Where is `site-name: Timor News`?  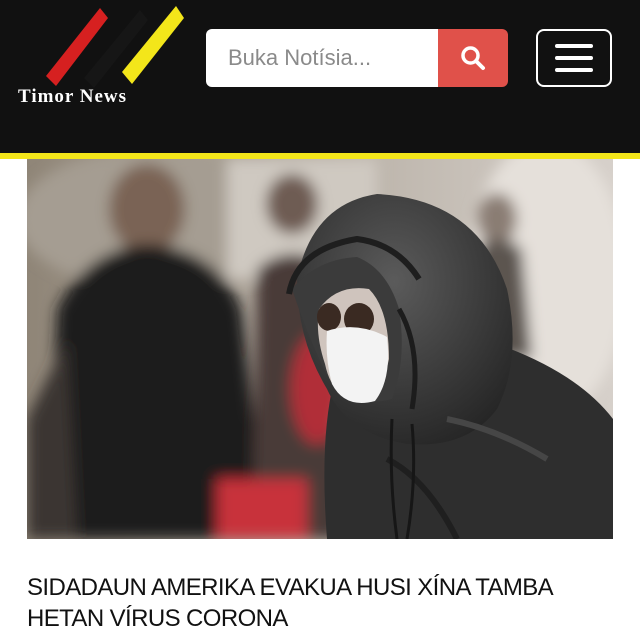
site-name: Timor News is located at coordinates (73, 96).